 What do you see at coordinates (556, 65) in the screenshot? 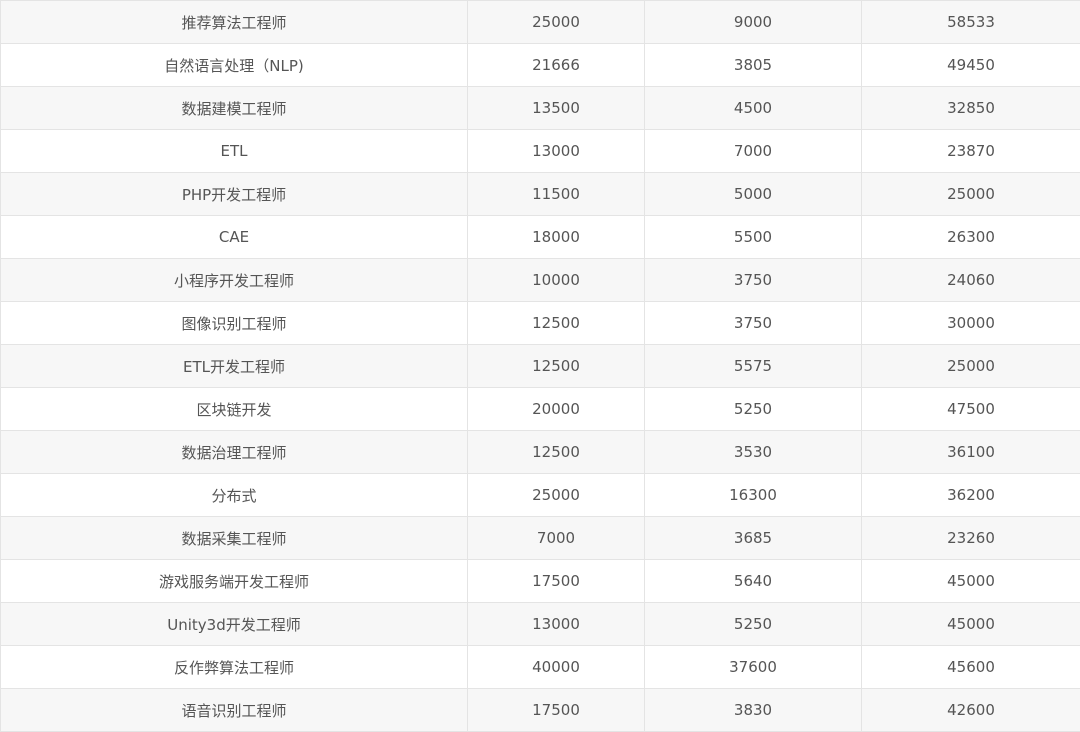
I see `value-col-2-cell: 21666` at bounding box center [556, 65].